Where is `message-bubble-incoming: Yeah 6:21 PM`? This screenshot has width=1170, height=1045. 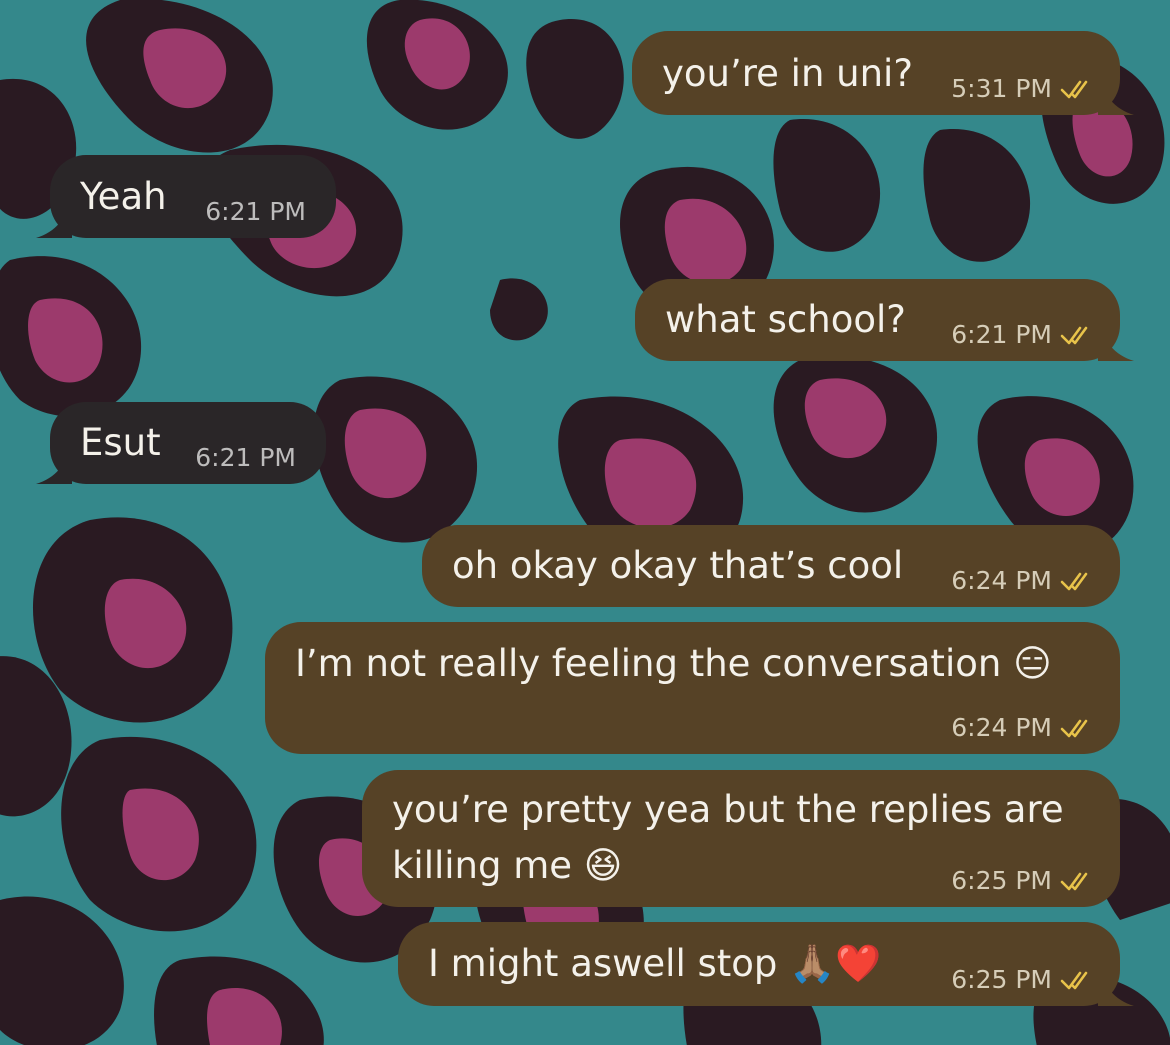 message-bubble-incoming: Yeah 6:21 PM is located at coordinates (186, 196).